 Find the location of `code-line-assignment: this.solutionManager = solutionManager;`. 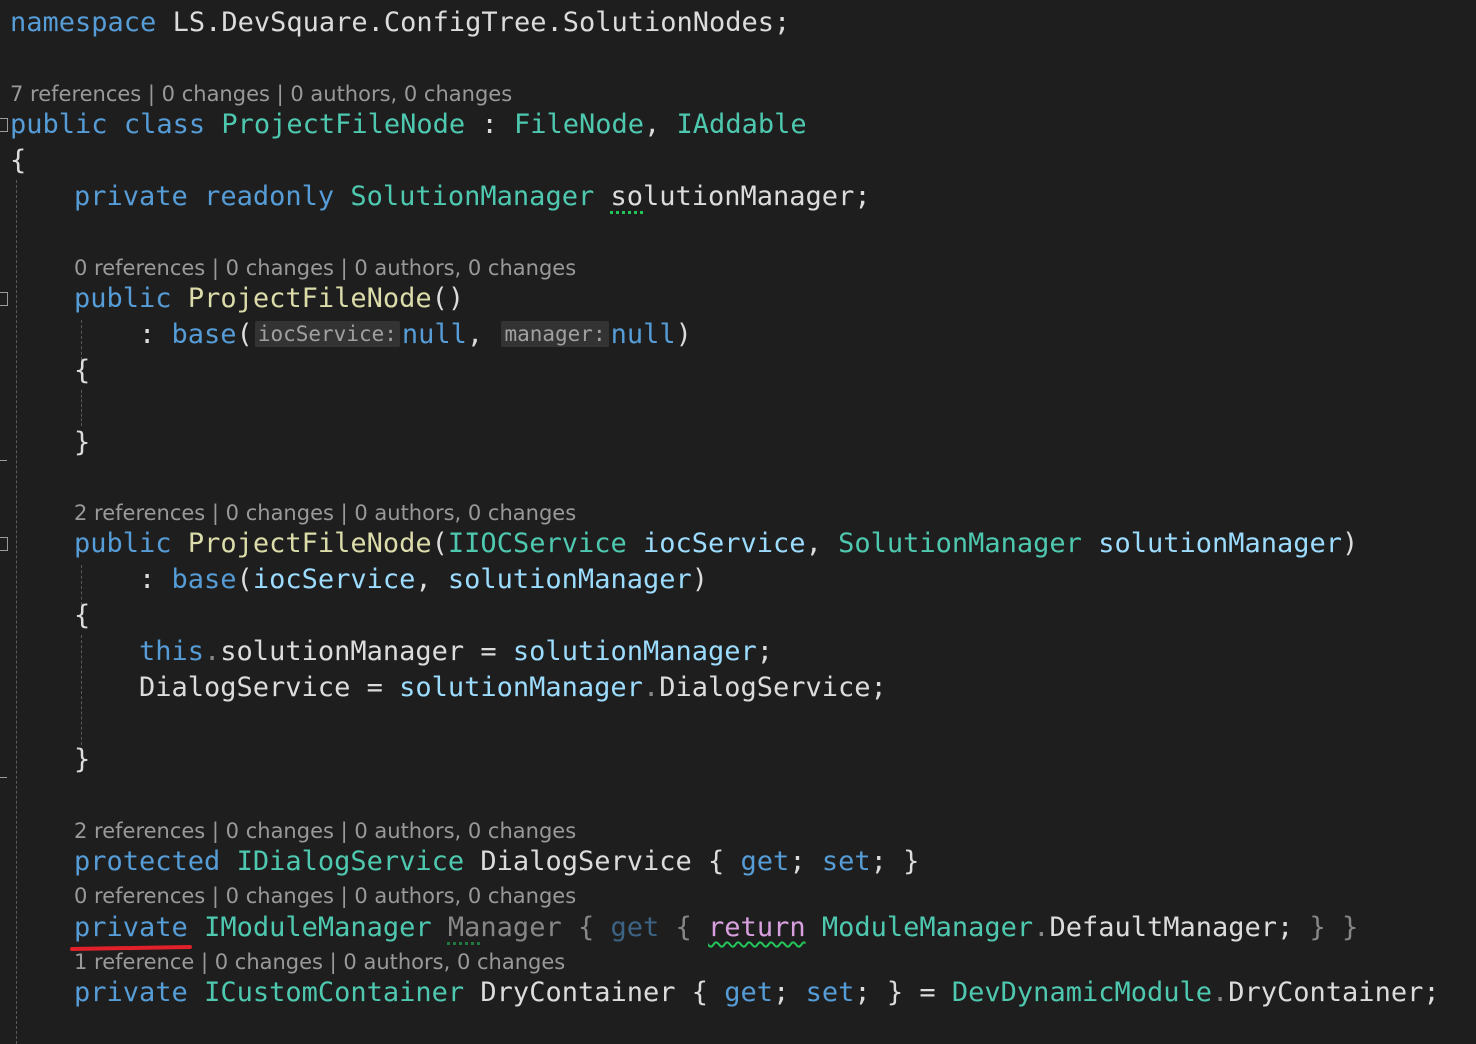

code-line-assignment: this.solutionManager = solutionManager; is located at coordinates (456, 652).